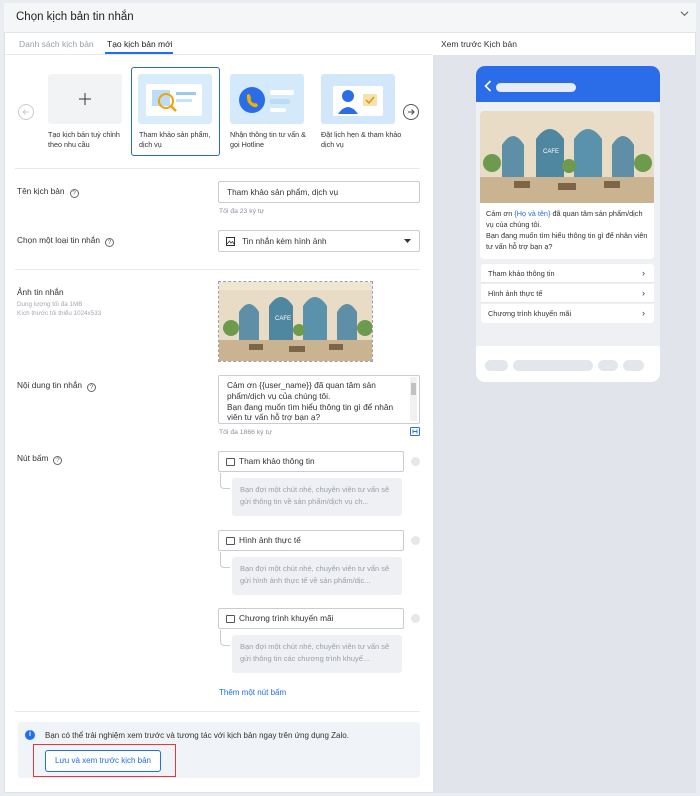 Image resolution: width=700 pixels, height=796 pixels. What do you see at coordinates (532, 213) in the screenshot?
I see `name-placeholder: {Họ và tên}` at bounding box center [532, 213].